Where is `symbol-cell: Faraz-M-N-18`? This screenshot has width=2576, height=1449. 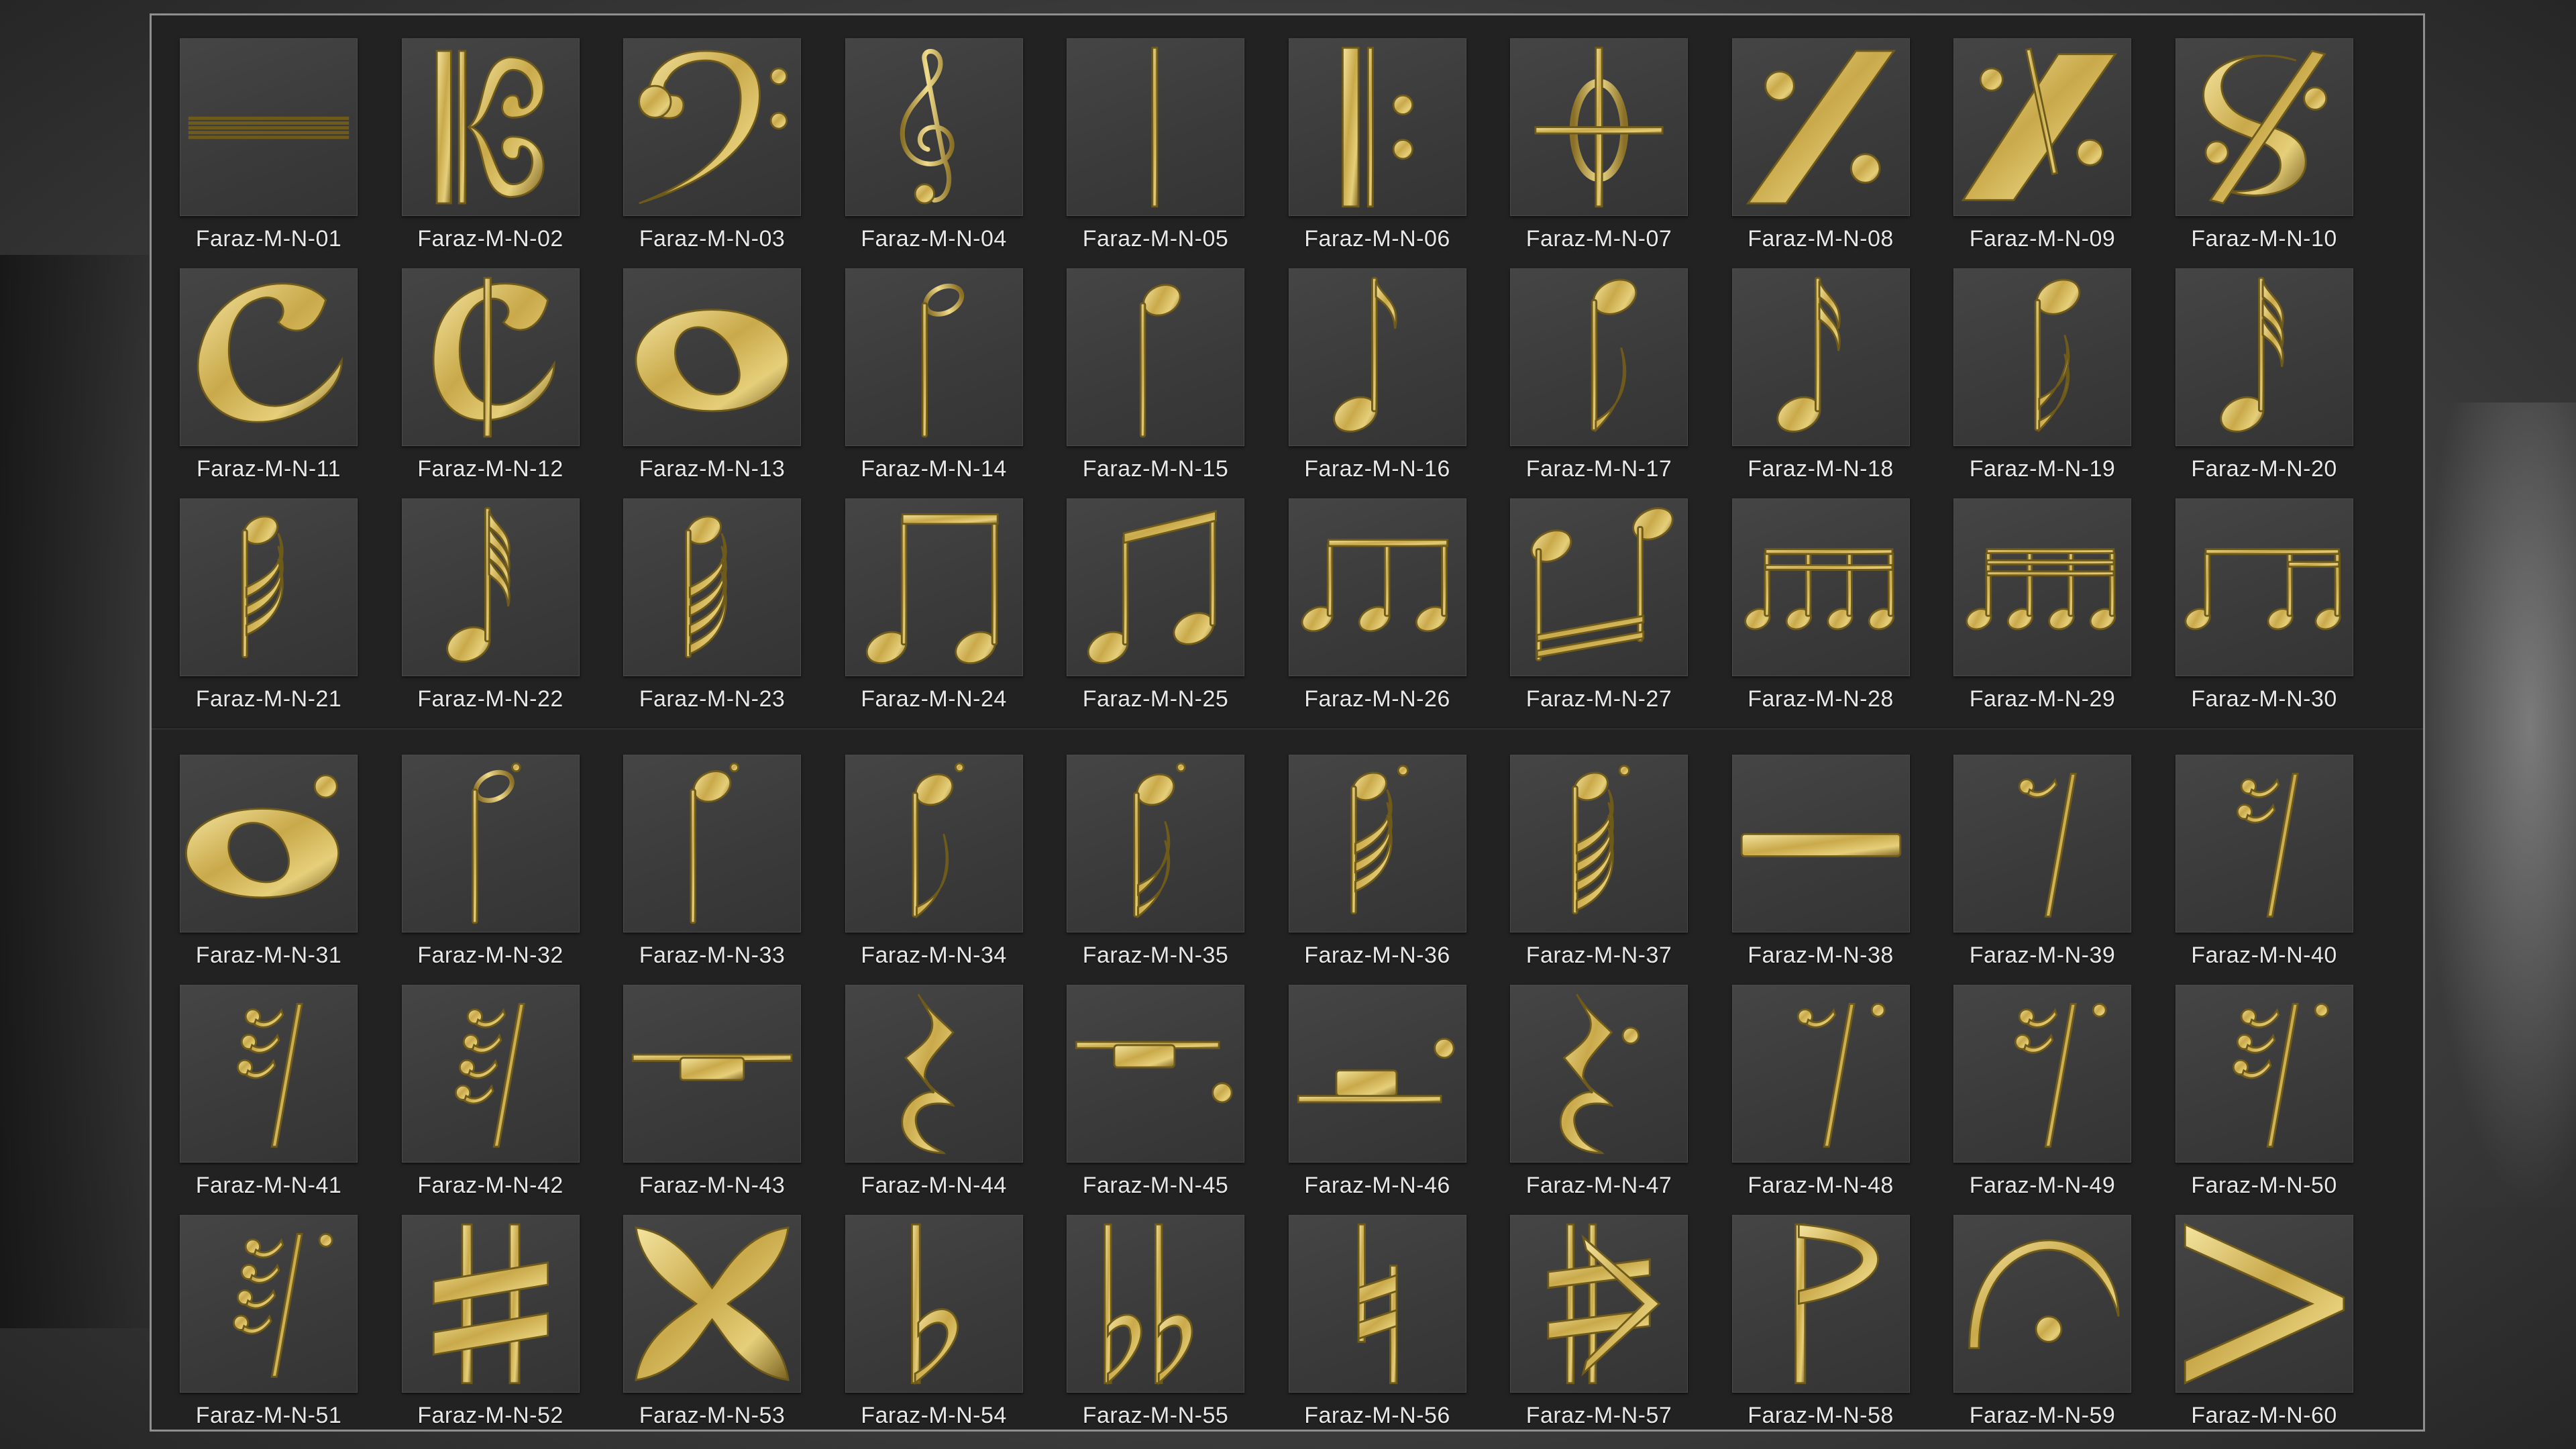
symbol-cell: Faraz-M-N-18 is located at coordinates (1842, 383).